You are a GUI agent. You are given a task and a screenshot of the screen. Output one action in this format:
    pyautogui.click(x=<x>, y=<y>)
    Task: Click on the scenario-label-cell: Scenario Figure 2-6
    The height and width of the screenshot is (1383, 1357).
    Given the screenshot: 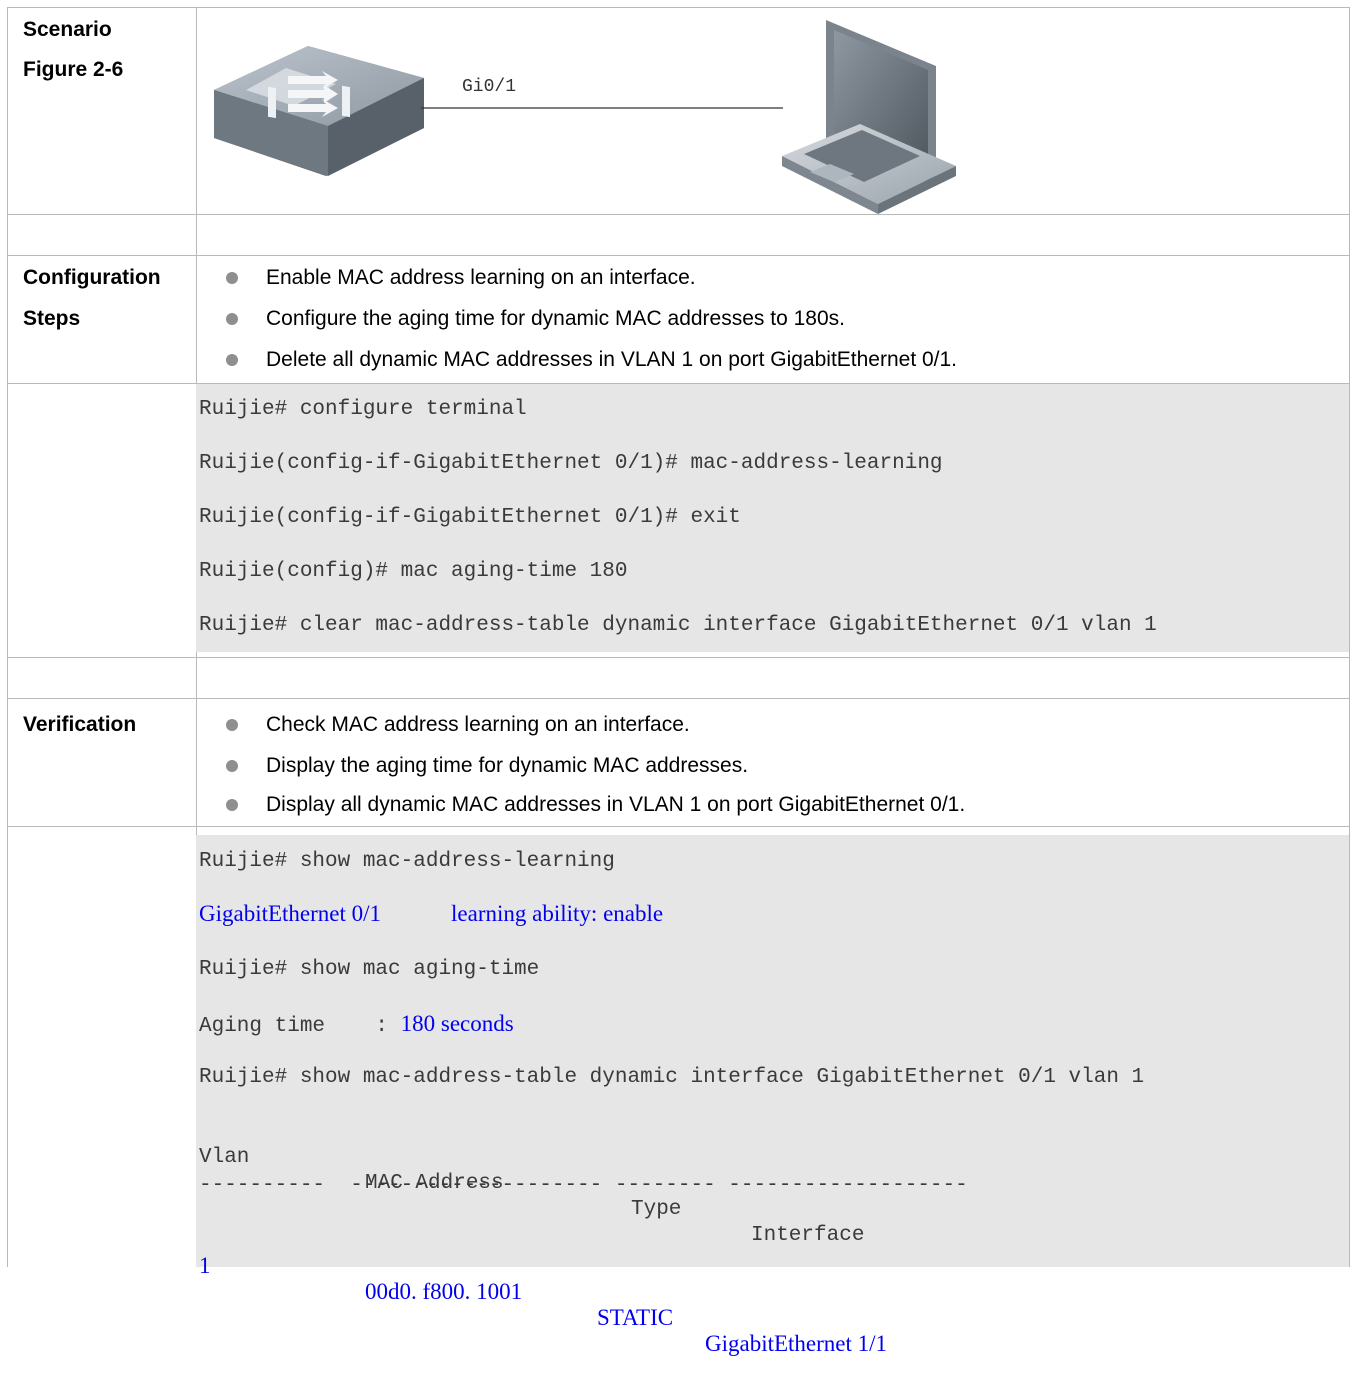 What is the action you would take?
    pyautogui.click(x=102, y=111)
    